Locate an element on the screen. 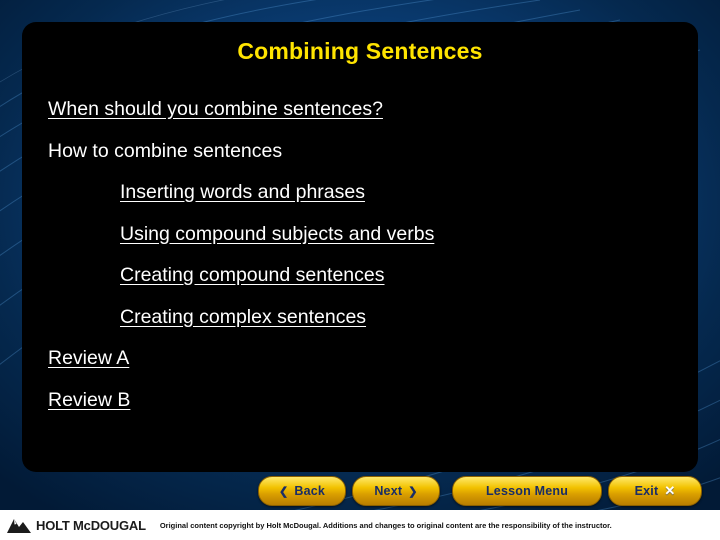 The image size is (720, 540). exit-button-label: Exit is located at coordinates (646, 491).